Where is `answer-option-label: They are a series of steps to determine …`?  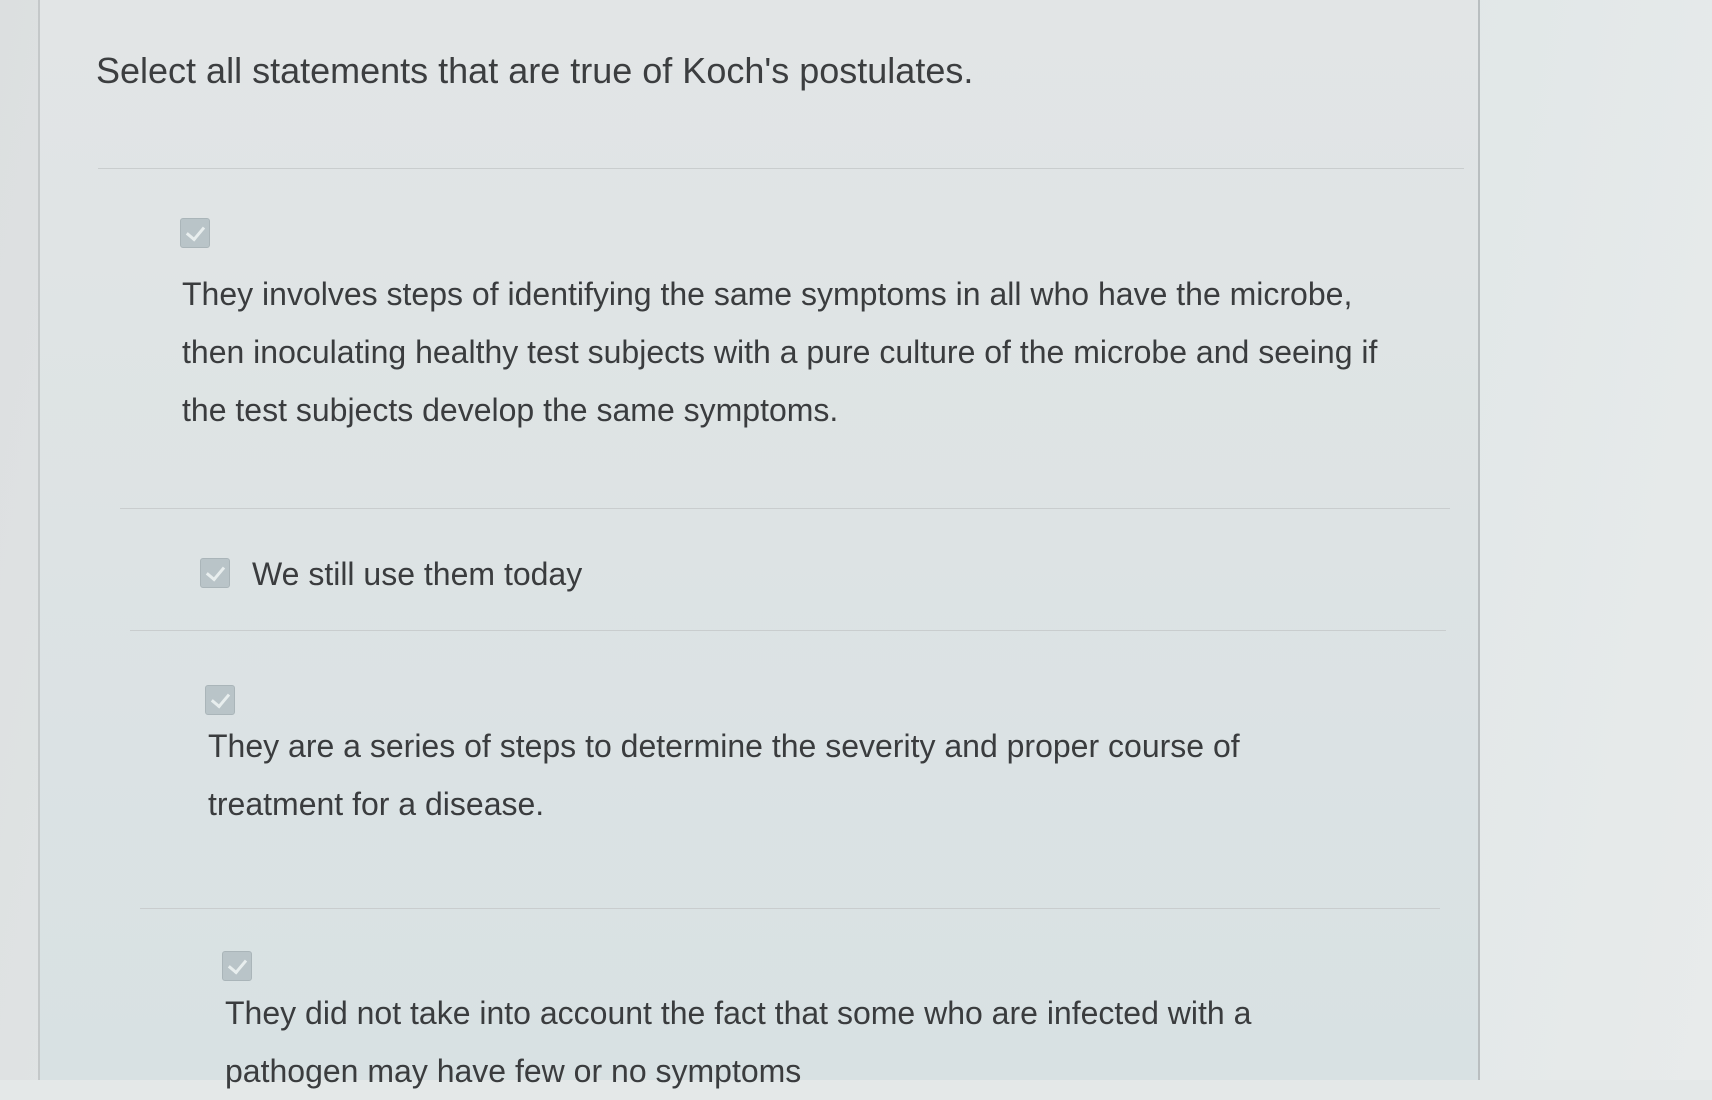 answer-option-label: They are a series of steps to determine … is located at coordinates (724, 775).